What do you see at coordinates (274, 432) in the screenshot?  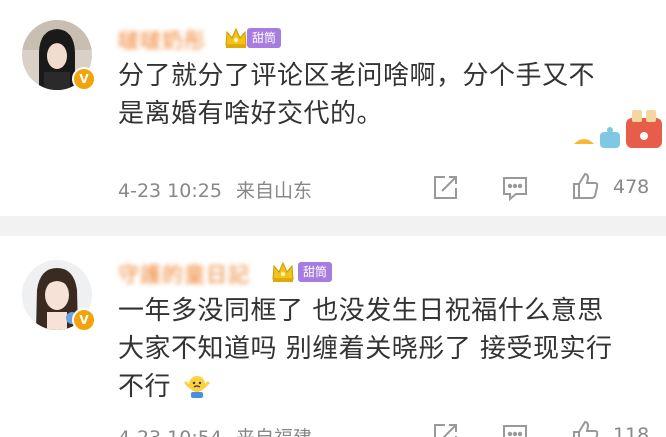 I see `comment-location: 来自福建` at bounding box center [274, 432].